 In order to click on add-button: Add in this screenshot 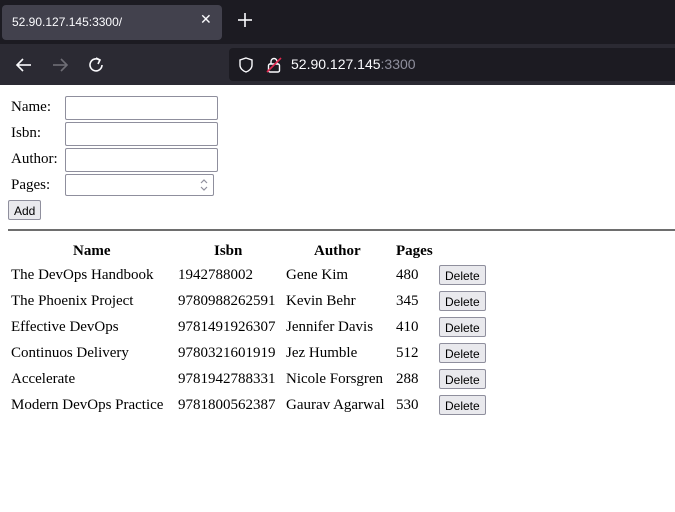, I will do `click(25, 210)`.